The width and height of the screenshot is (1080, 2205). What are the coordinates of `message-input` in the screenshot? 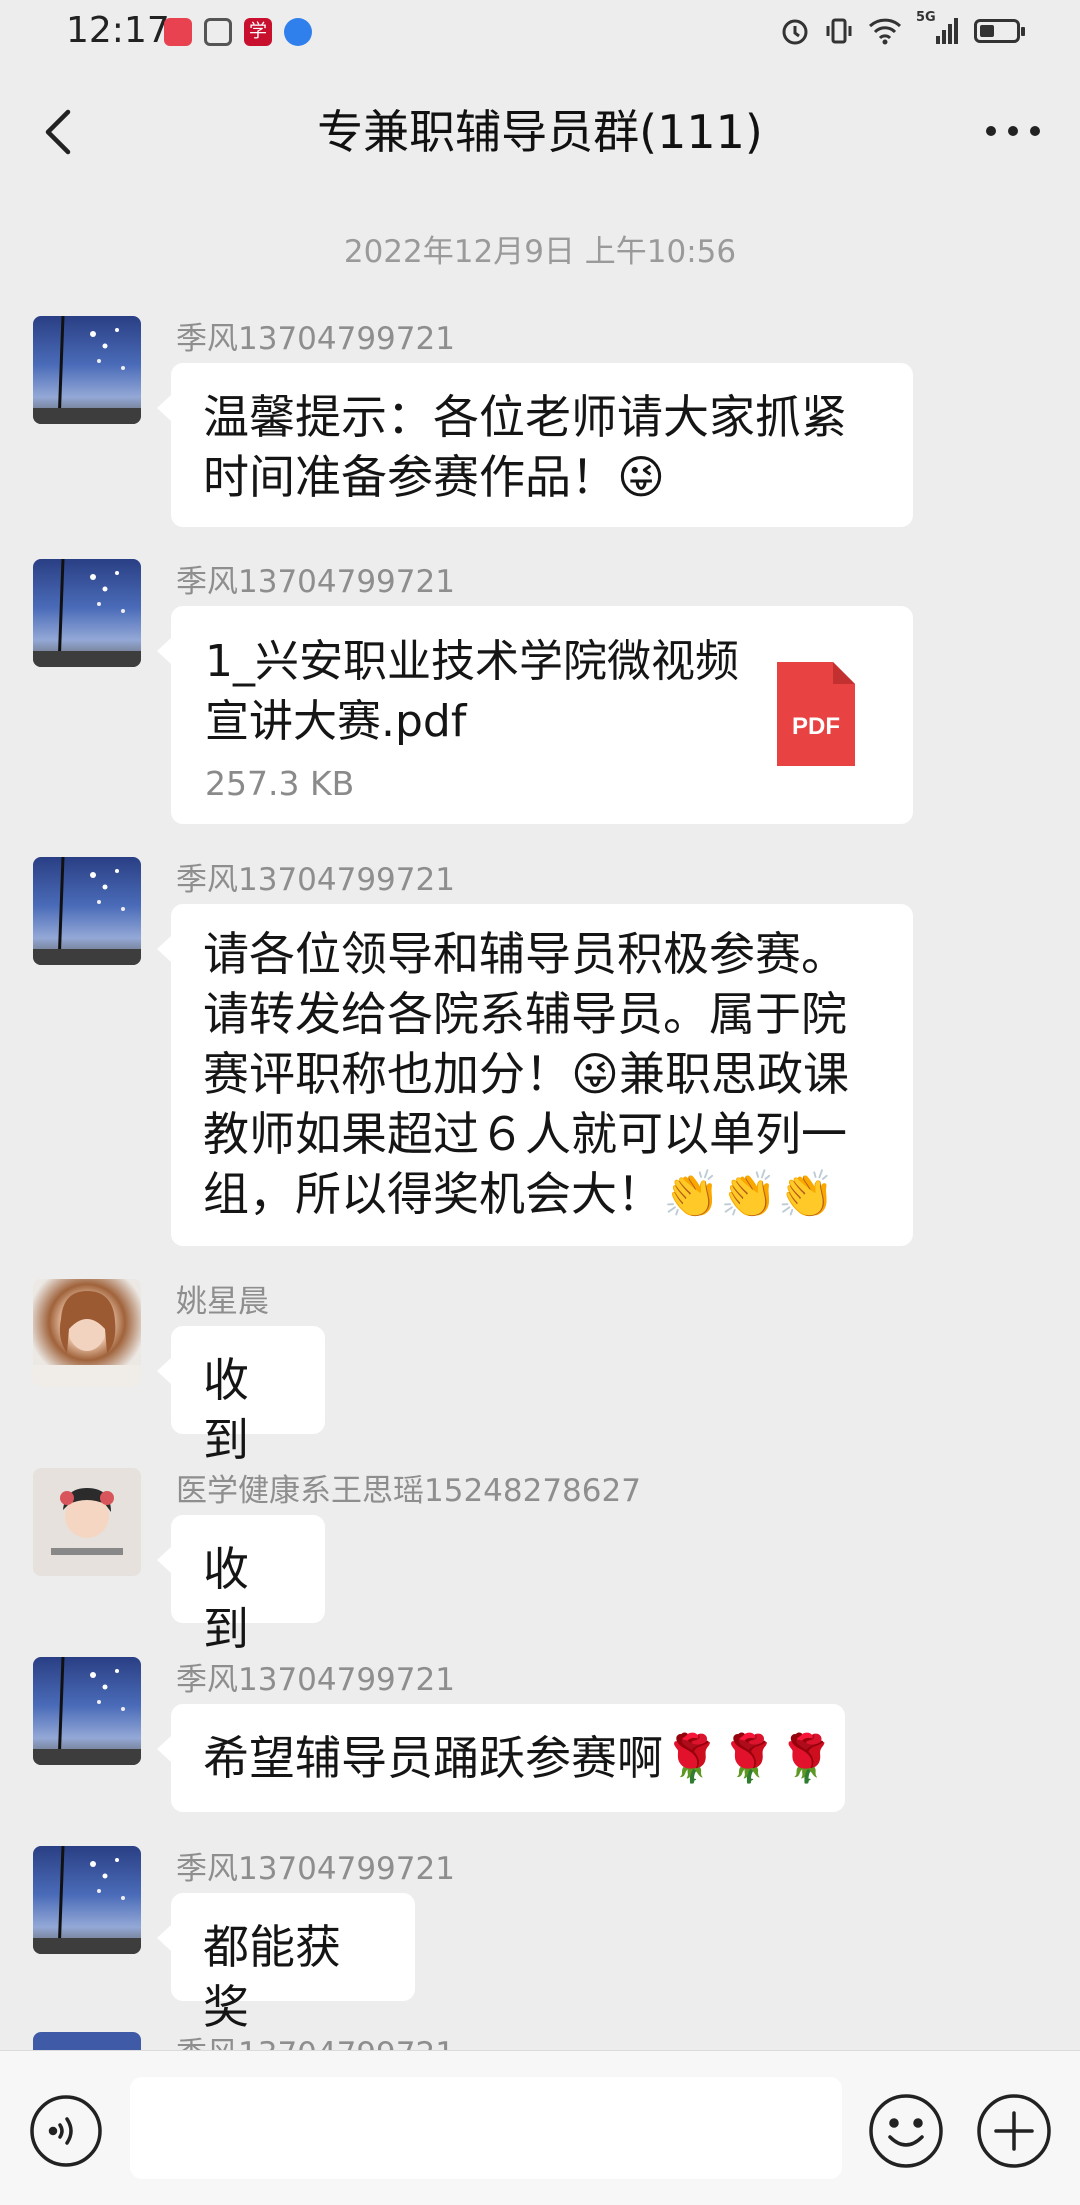 It's located at (486, 2128).